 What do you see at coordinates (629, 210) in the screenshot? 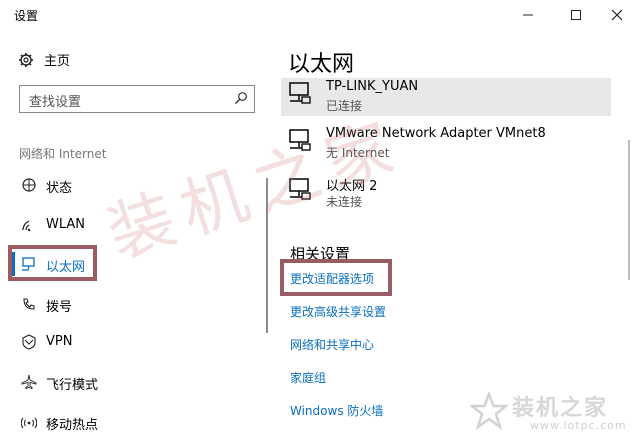
I see `content-scrollbar` at bounding box center [629, 210].